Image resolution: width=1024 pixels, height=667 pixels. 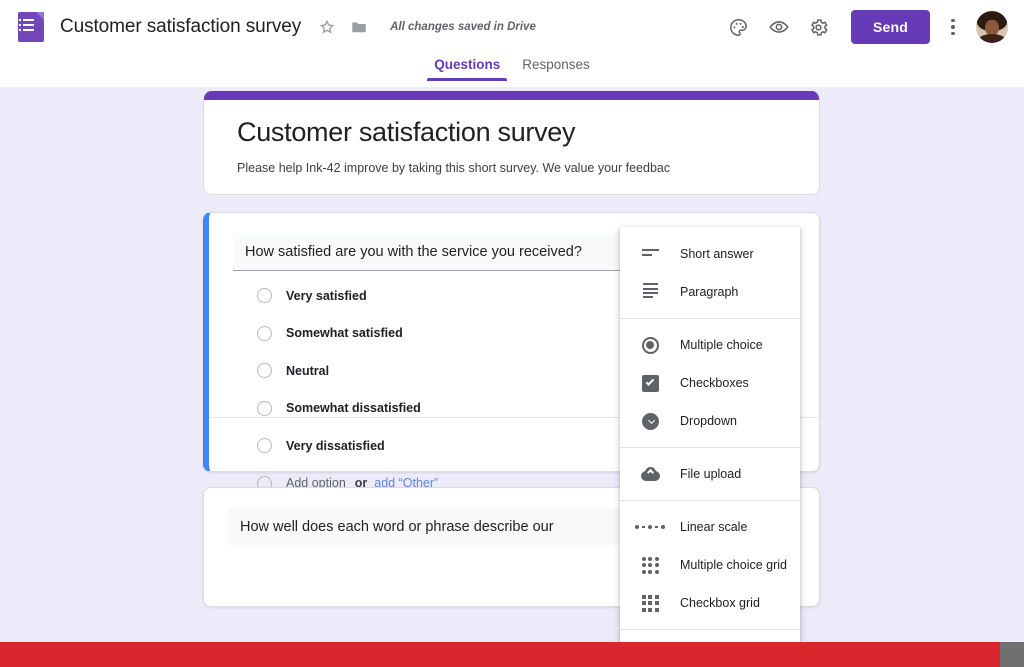 I want to click on option-label: Somewhat satisfied, so click(x=344, y=333).